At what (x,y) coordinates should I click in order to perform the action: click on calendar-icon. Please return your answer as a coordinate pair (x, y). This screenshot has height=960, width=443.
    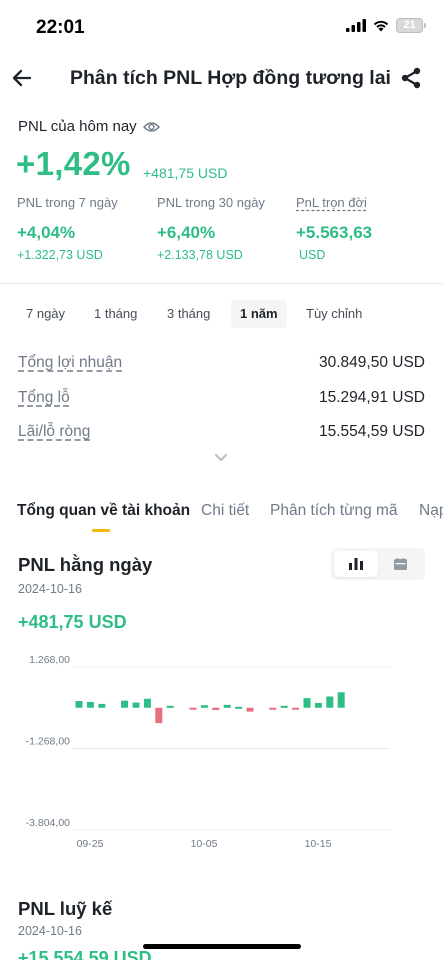
    Looking at the image, I should click on (400, 564).